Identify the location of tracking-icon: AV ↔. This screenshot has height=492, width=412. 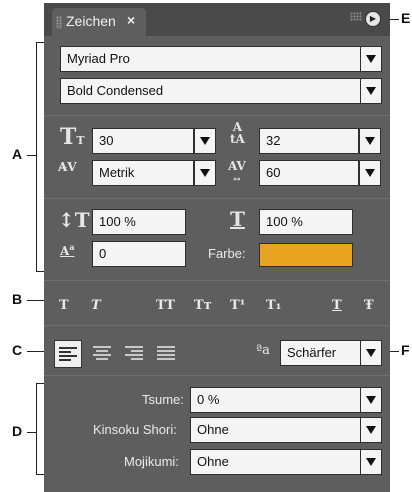
(237, 172).